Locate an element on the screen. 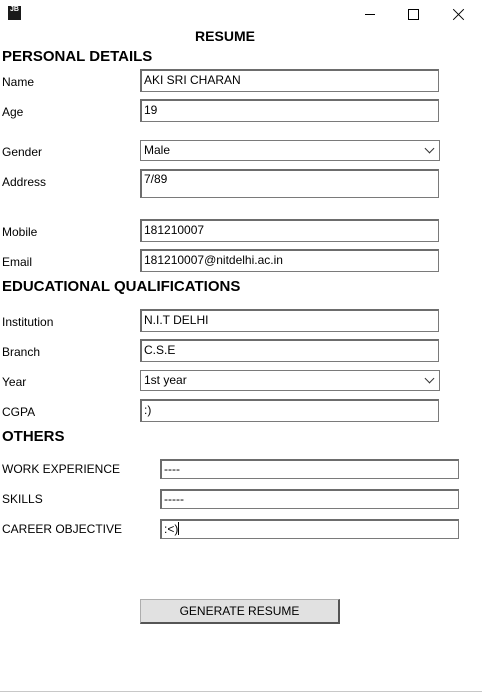  gender-selected-value: Male is located at coordinates (157, 150).